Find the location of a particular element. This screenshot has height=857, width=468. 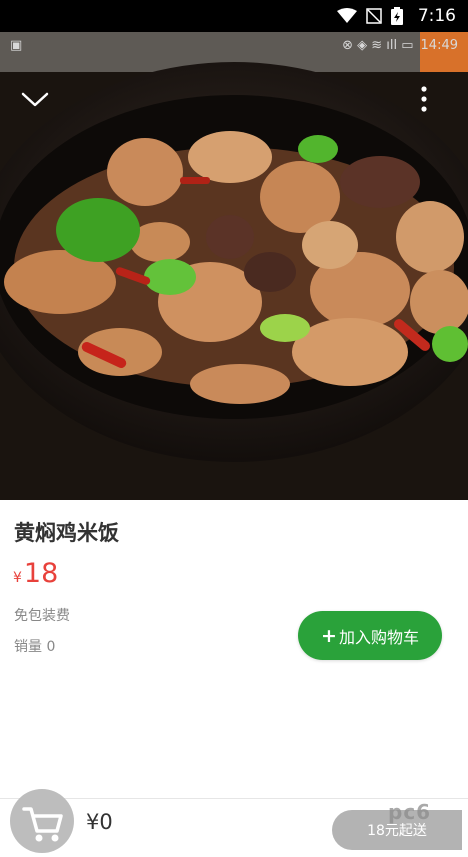

photo-time: 14:49 is located at coordinates (439, 45).